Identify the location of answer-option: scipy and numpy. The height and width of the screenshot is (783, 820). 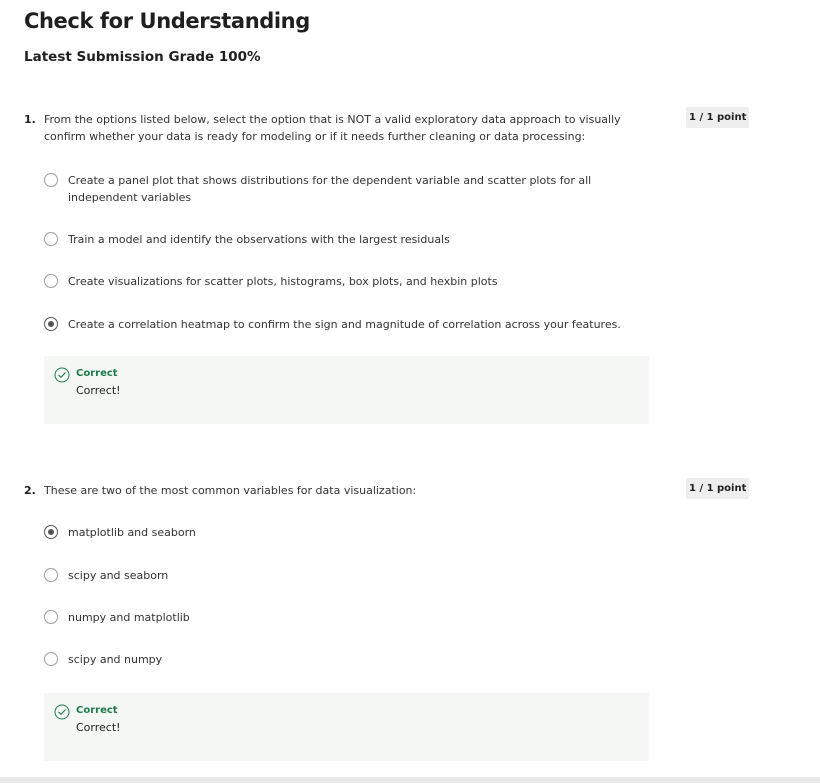
(344, 660).